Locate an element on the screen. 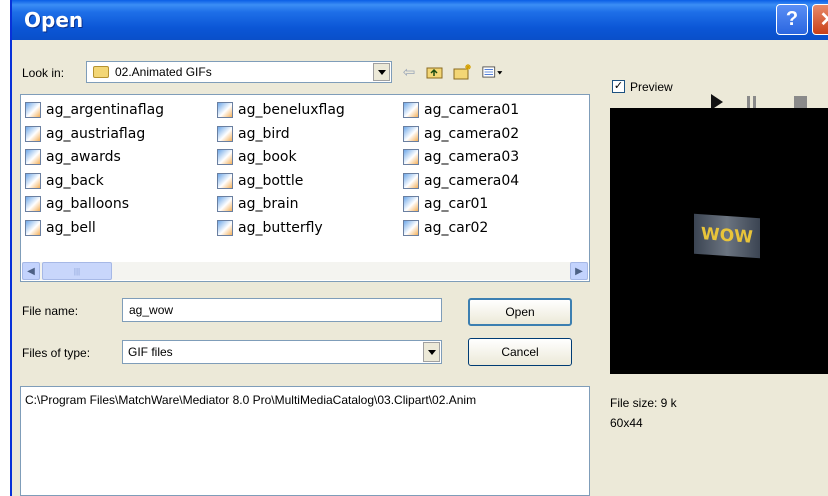 This screenshot has width=828, height=496. file-list-item: ag_book is located at coordinates (257, 157).